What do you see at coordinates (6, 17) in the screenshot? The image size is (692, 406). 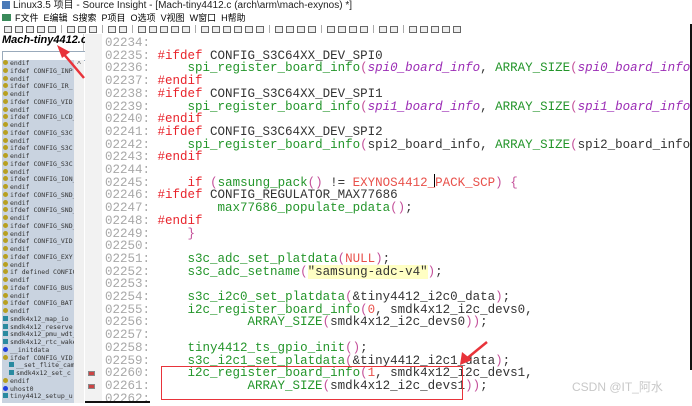 I see `mdi-icon` at bounding box center [6, 17].